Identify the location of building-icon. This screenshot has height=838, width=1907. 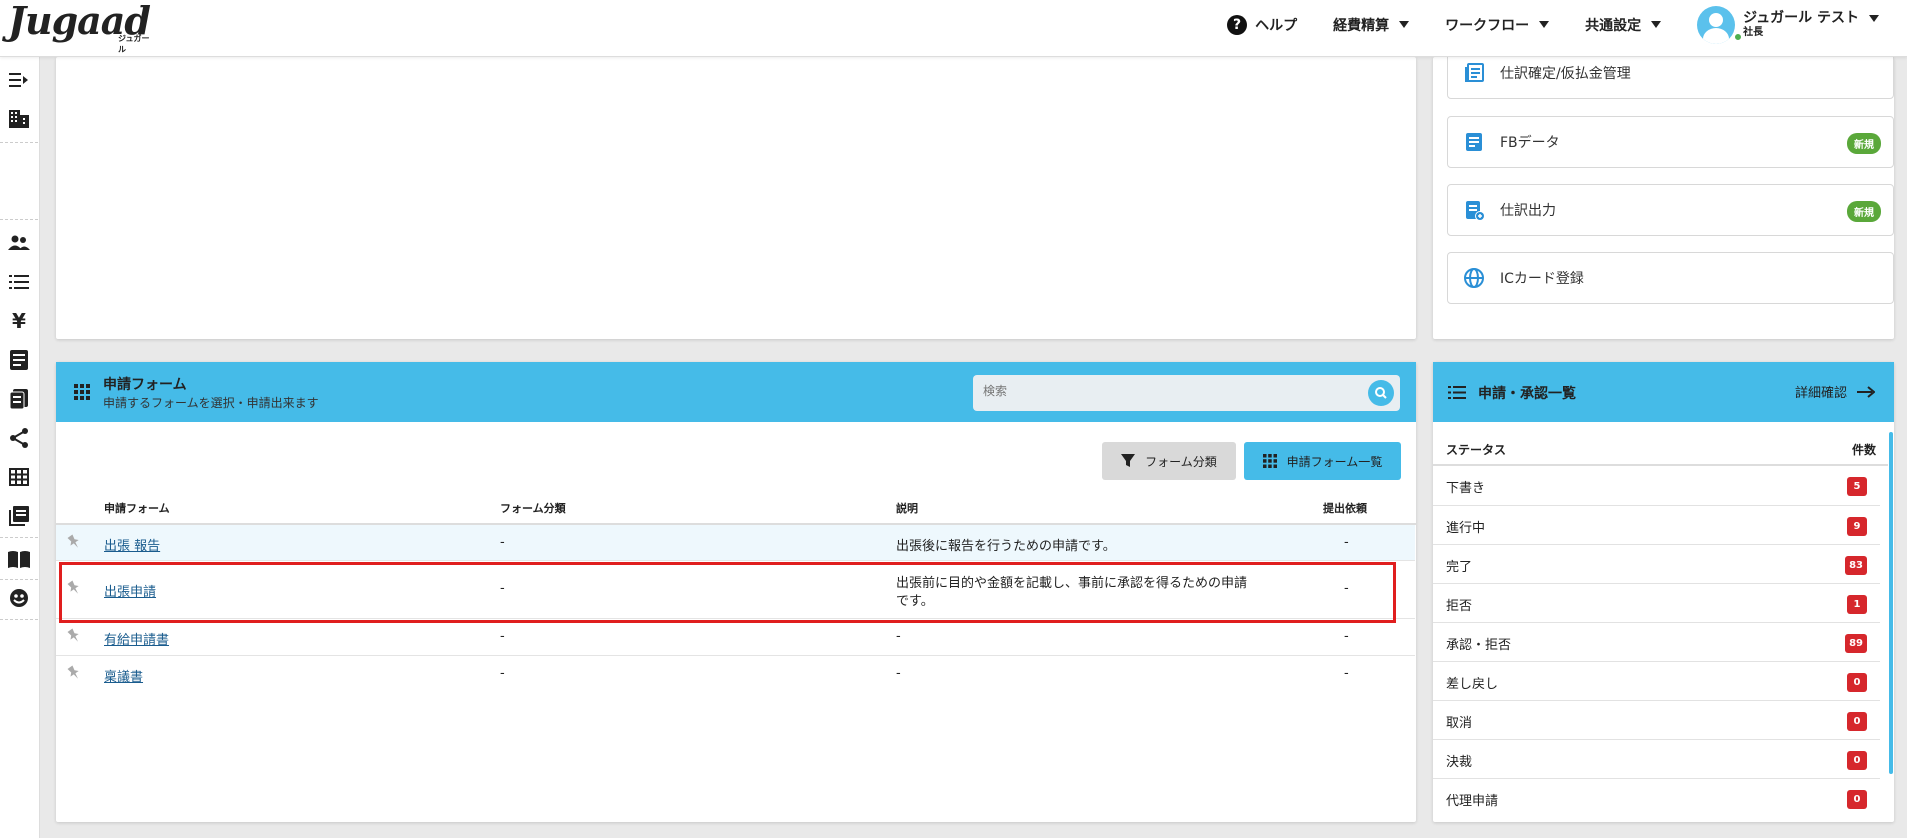
(19, 119).